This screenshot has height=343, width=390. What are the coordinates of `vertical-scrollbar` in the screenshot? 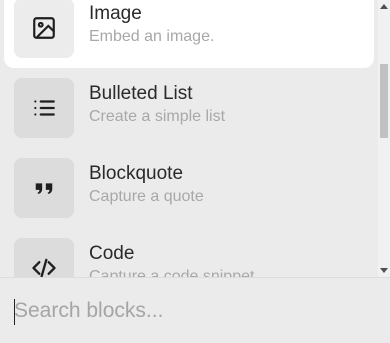 It's located at (384, 138).